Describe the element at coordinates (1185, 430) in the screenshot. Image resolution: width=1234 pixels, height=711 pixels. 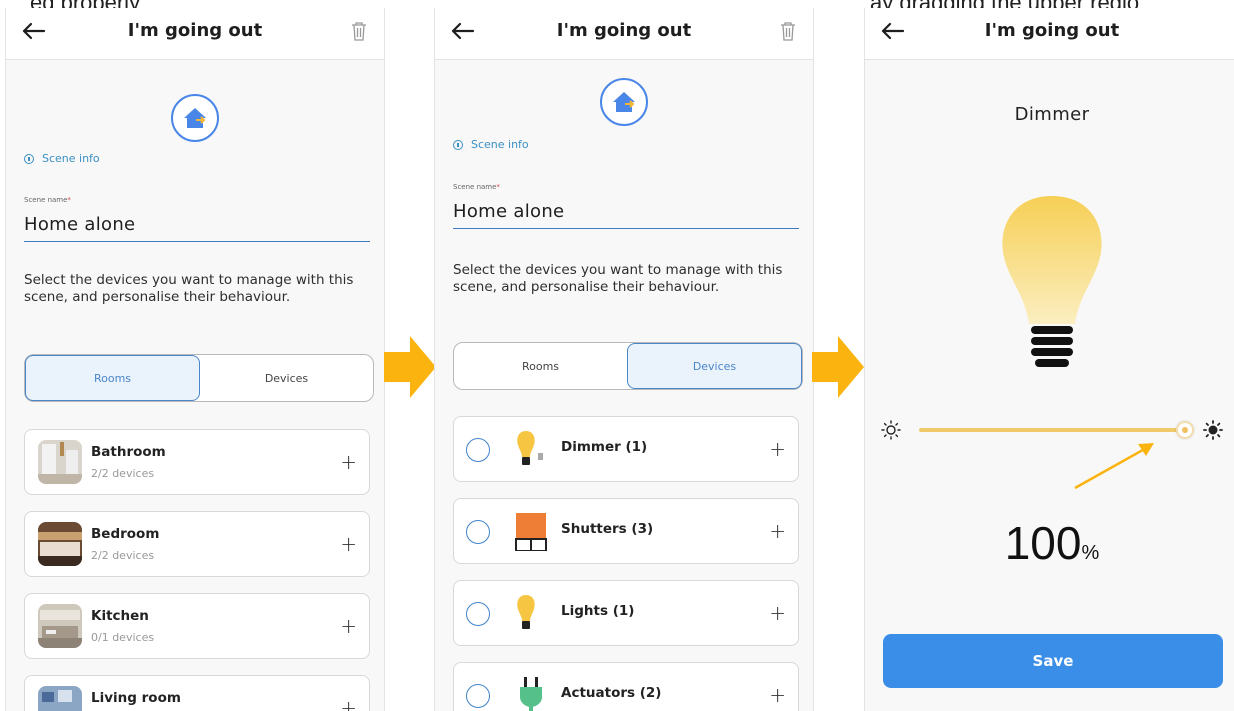
I see `brightness-slider-handle` at that location.